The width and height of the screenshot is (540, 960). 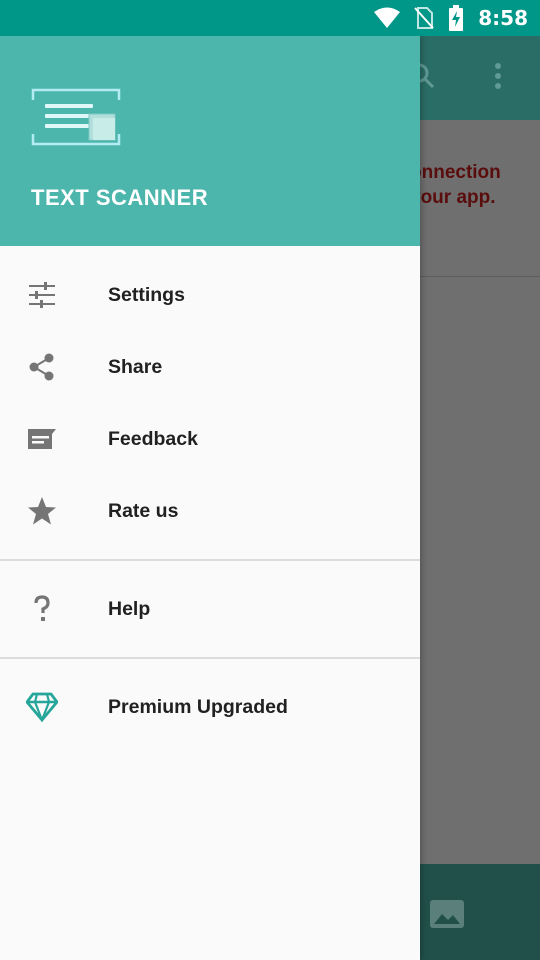 What do you see at coordinates (76, 119) in the screenshot?
I see `app-logo-icon` at bounding box center [76, 119].